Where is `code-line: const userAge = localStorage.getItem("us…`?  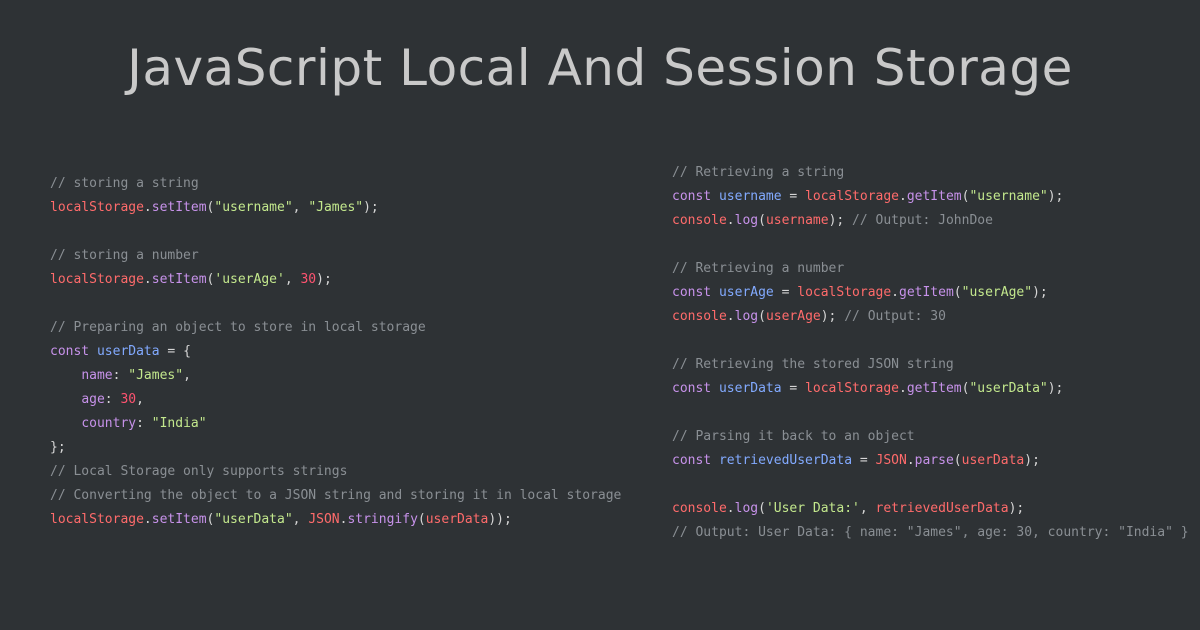
code-line: const userAge = localStorage.getItem("us… is located at coordinates (930, 293).